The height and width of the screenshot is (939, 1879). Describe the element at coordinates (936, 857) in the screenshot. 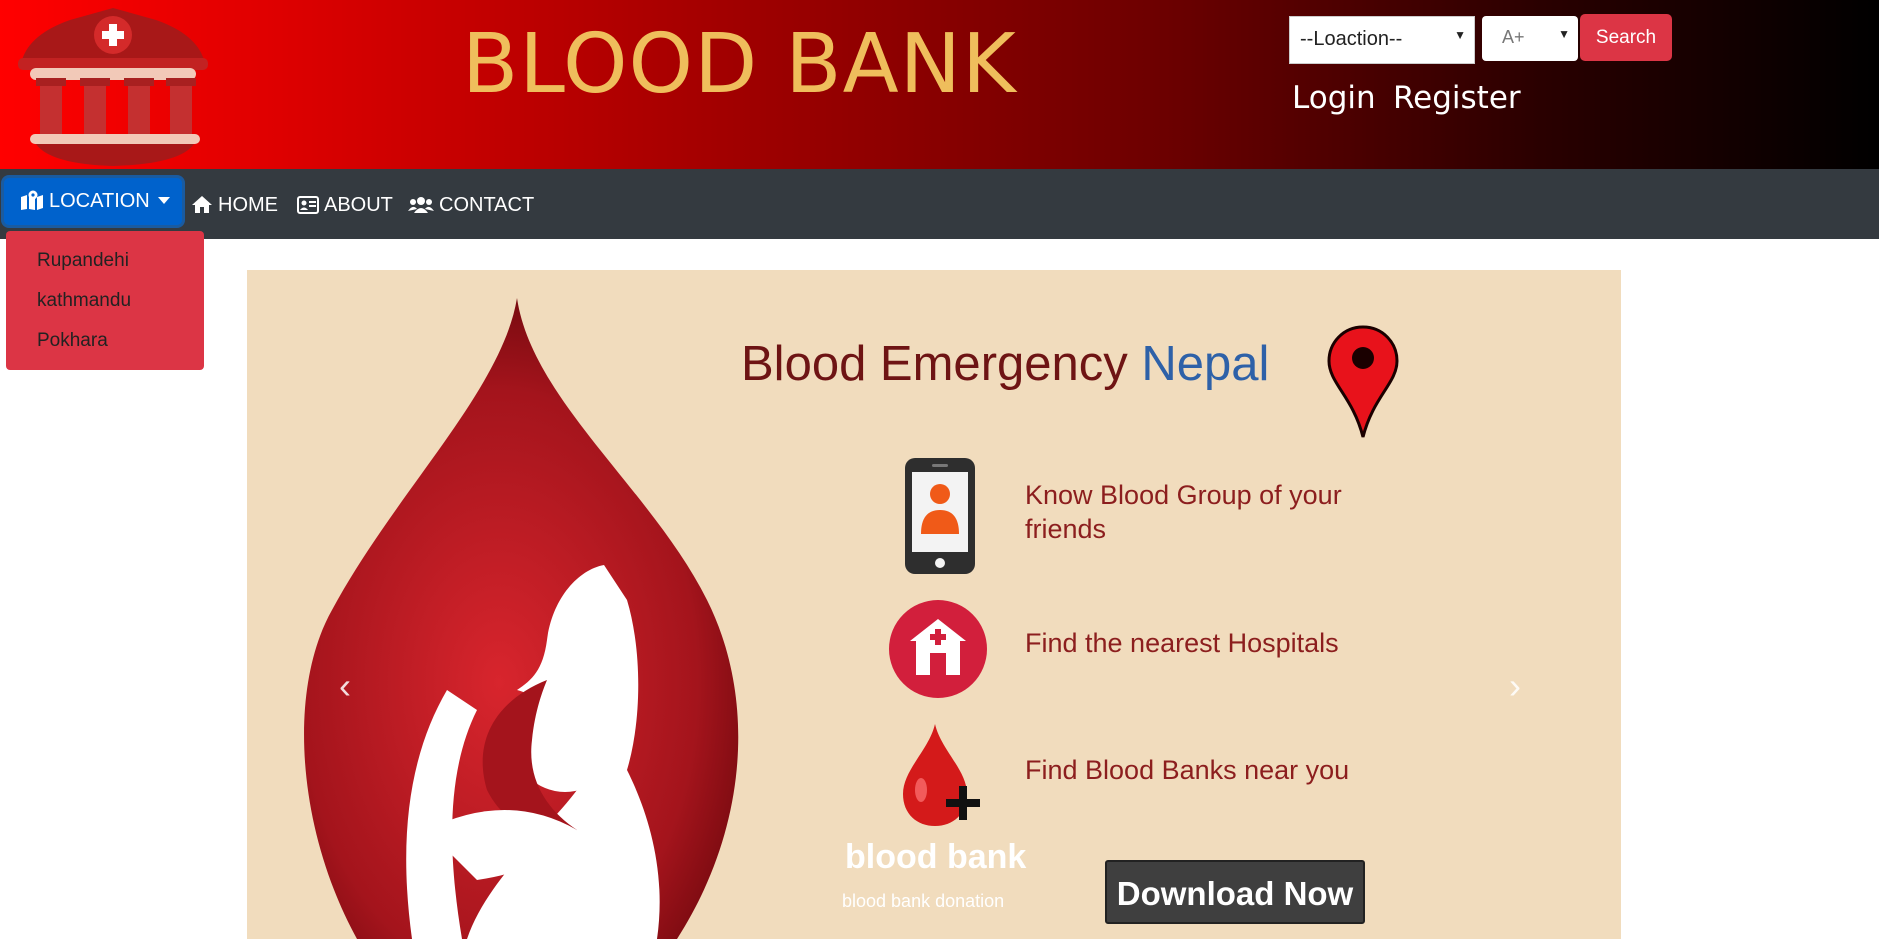

I see `carousel-caption-title: blood bank` at that location.